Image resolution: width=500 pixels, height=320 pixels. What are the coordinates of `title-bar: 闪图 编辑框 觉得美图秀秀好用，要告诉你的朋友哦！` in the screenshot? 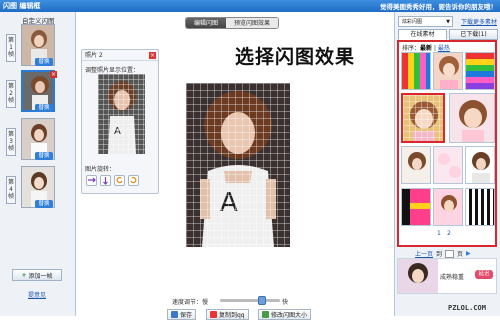 It's located at (250, 6).